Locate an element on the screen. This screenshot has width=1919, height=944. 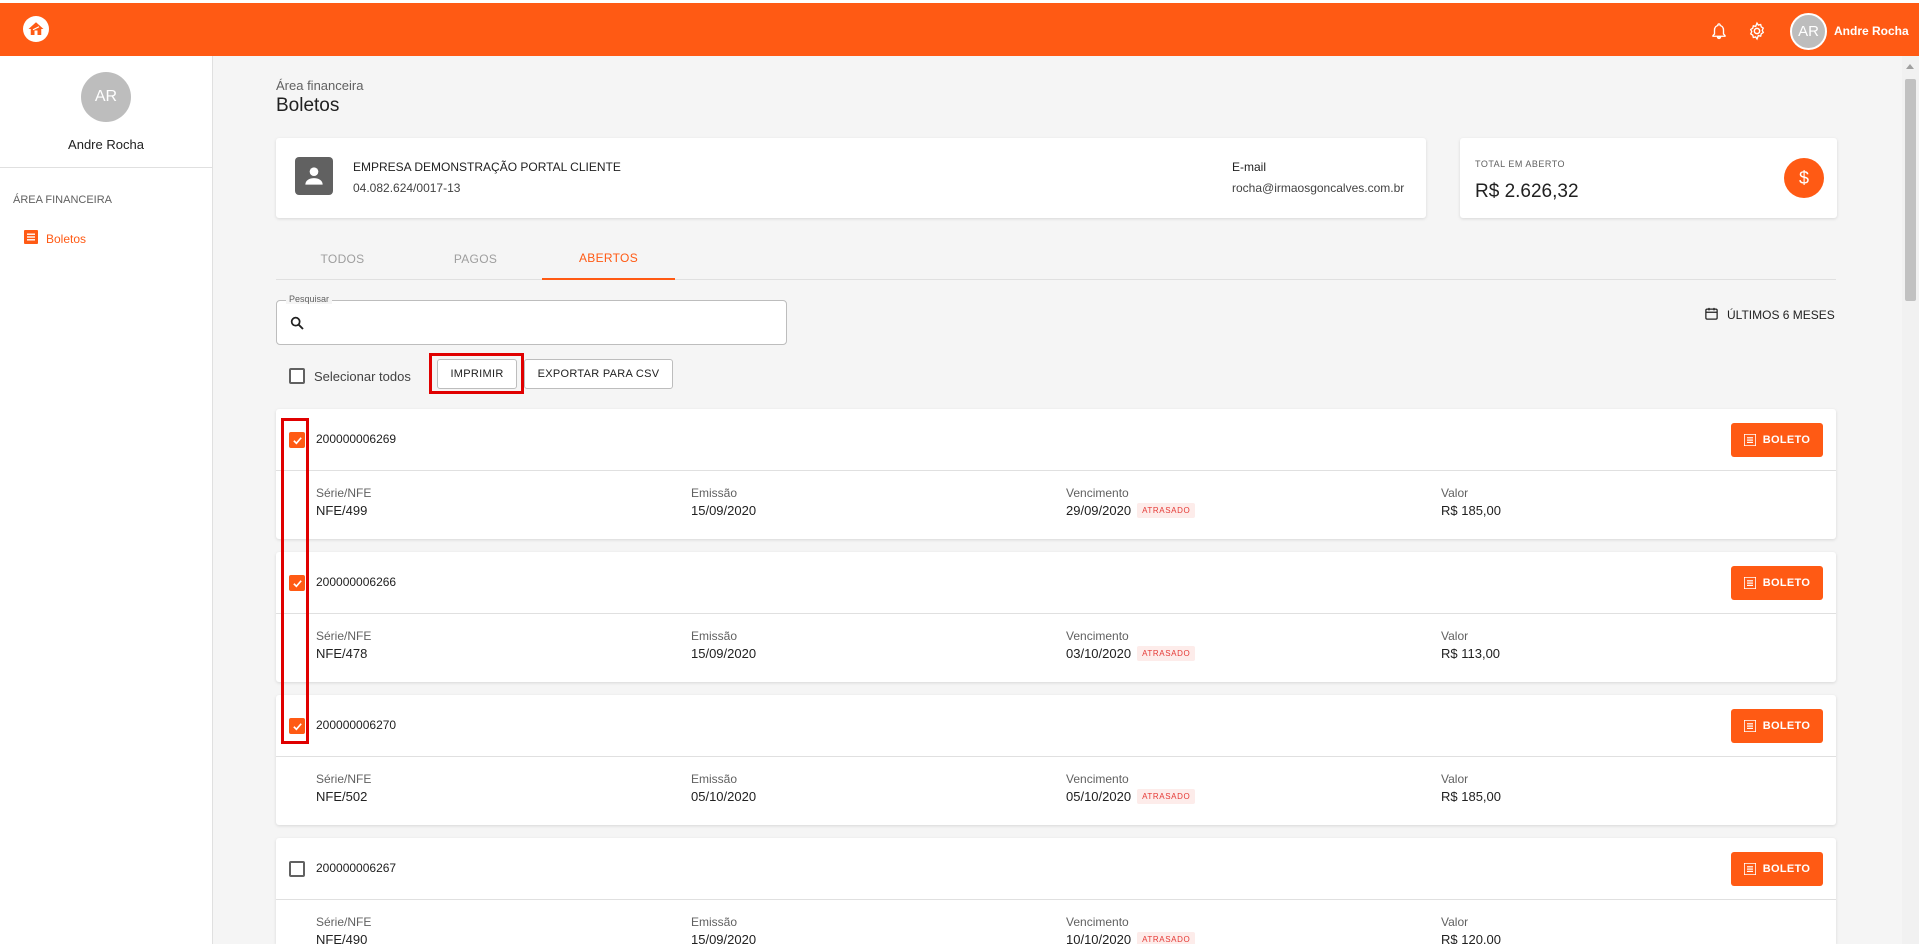
field-serie: Série/NFE NFE/490 is located at coordinates (343, 929).